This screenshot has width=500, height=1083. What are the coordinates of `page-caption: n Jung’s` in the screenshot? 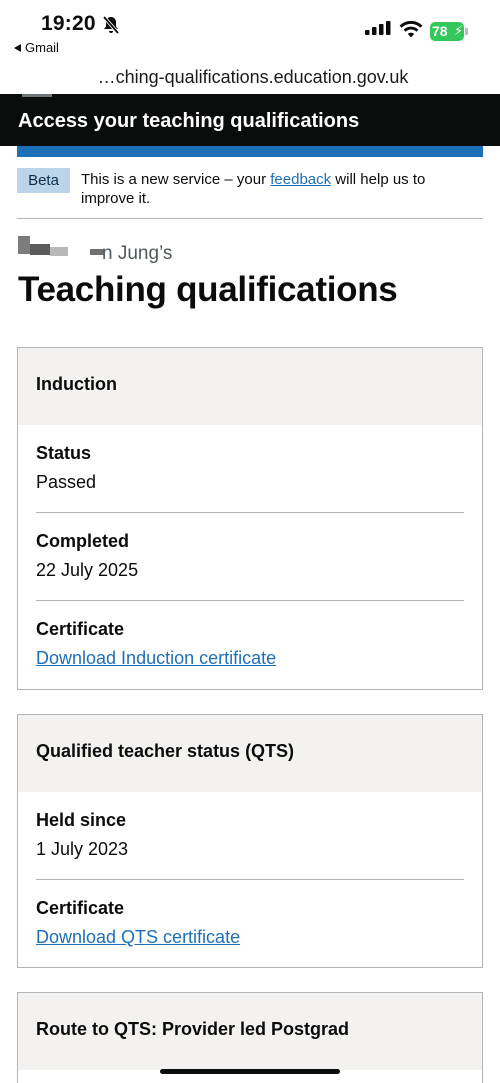 It's located at (137, 253).